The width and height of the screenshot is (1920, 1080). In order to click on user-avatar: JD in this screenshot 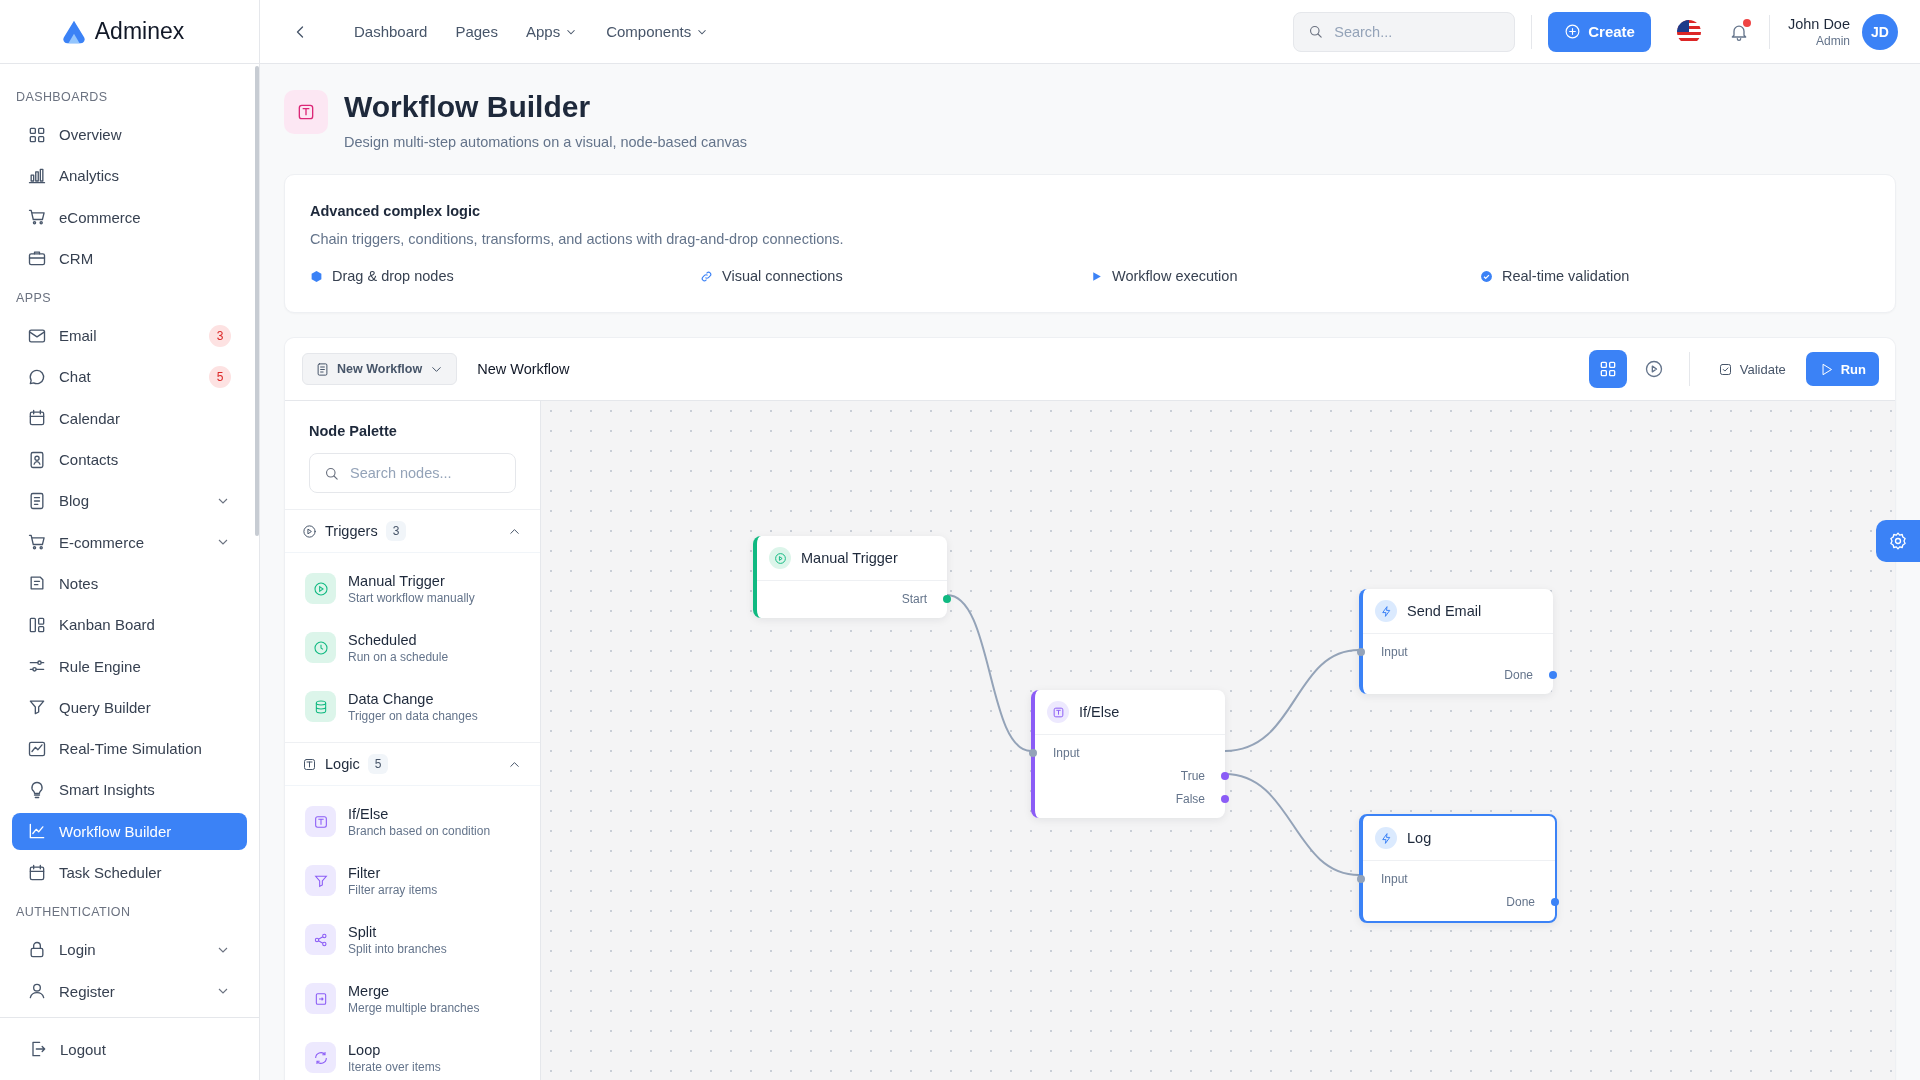, I will do `click(1880, 31)`.